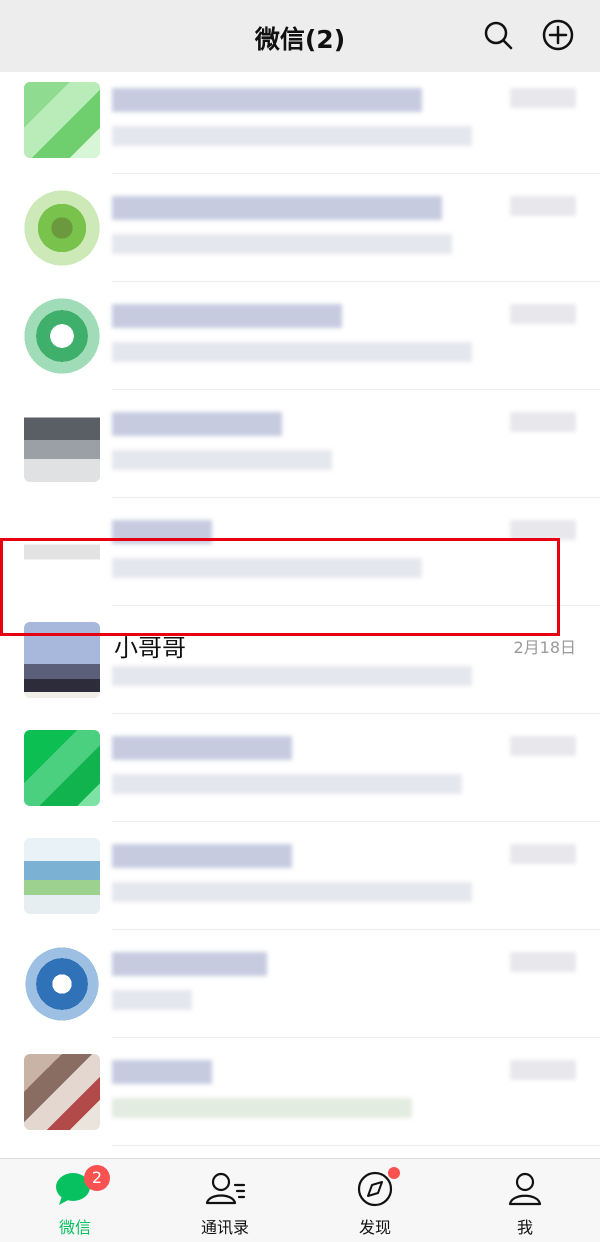 The image size is (600, 1242). Describe the element at coordinates (558, 35) in the screenshot. I see `add-icon` at that location.